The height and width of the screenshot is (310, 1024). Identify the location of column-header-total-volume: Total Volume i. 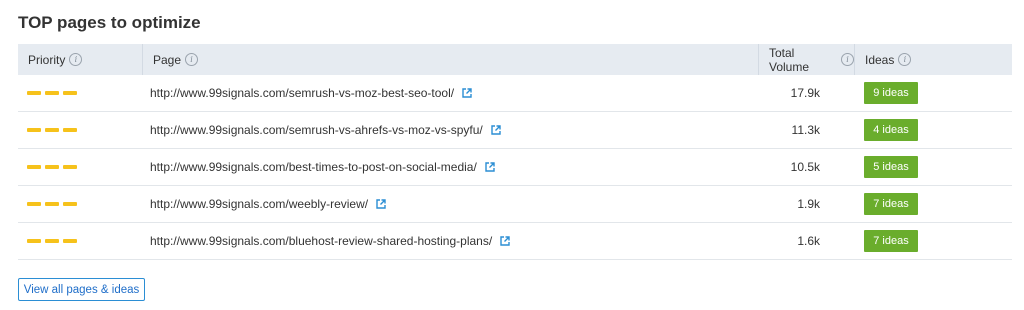
(806, 59).